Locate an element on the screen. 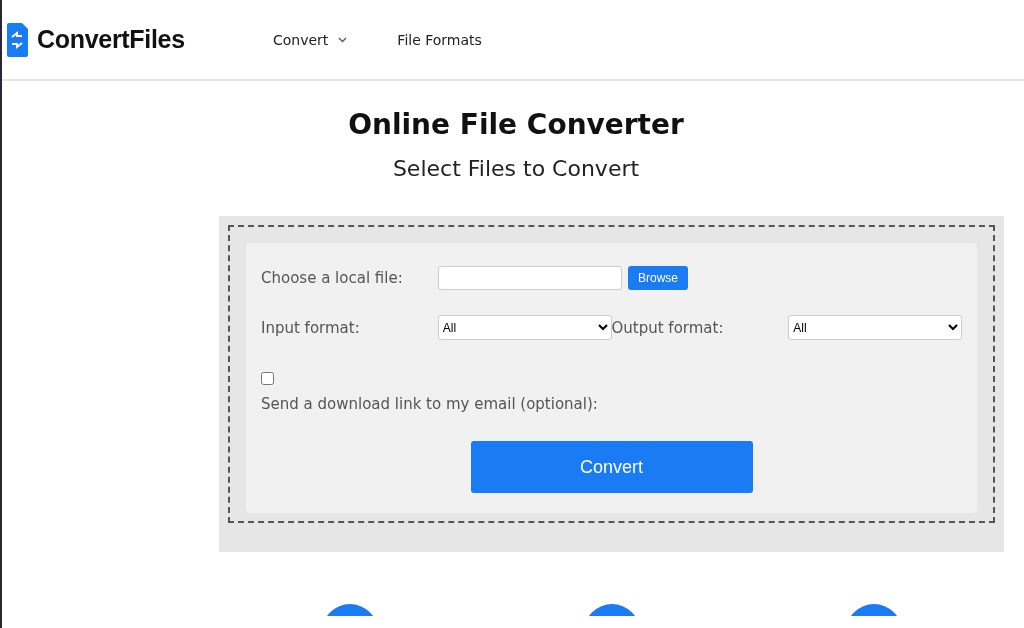 Image resolution: width=1024 pixels, height=628 pixels. convert-button: Convert is located at coordinates (611, 467).